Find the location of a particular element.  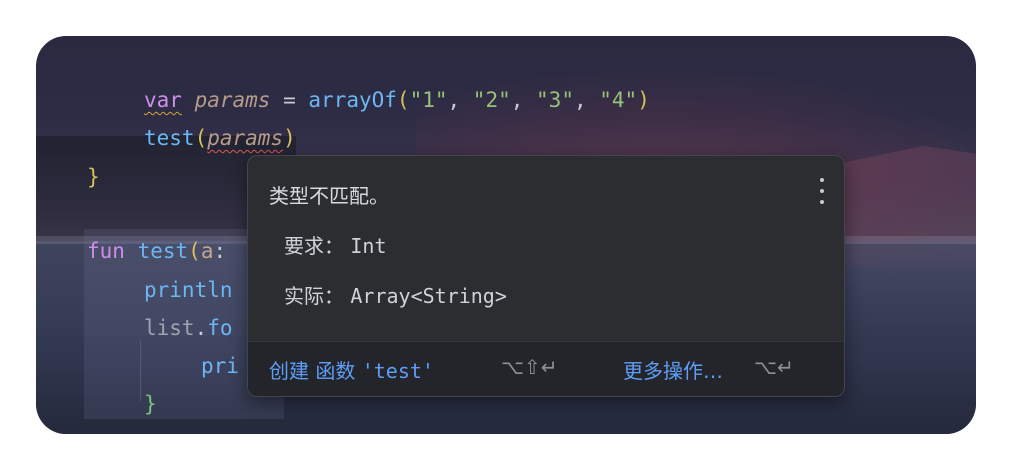

more-options-icon is located at coordinates (822, 191).